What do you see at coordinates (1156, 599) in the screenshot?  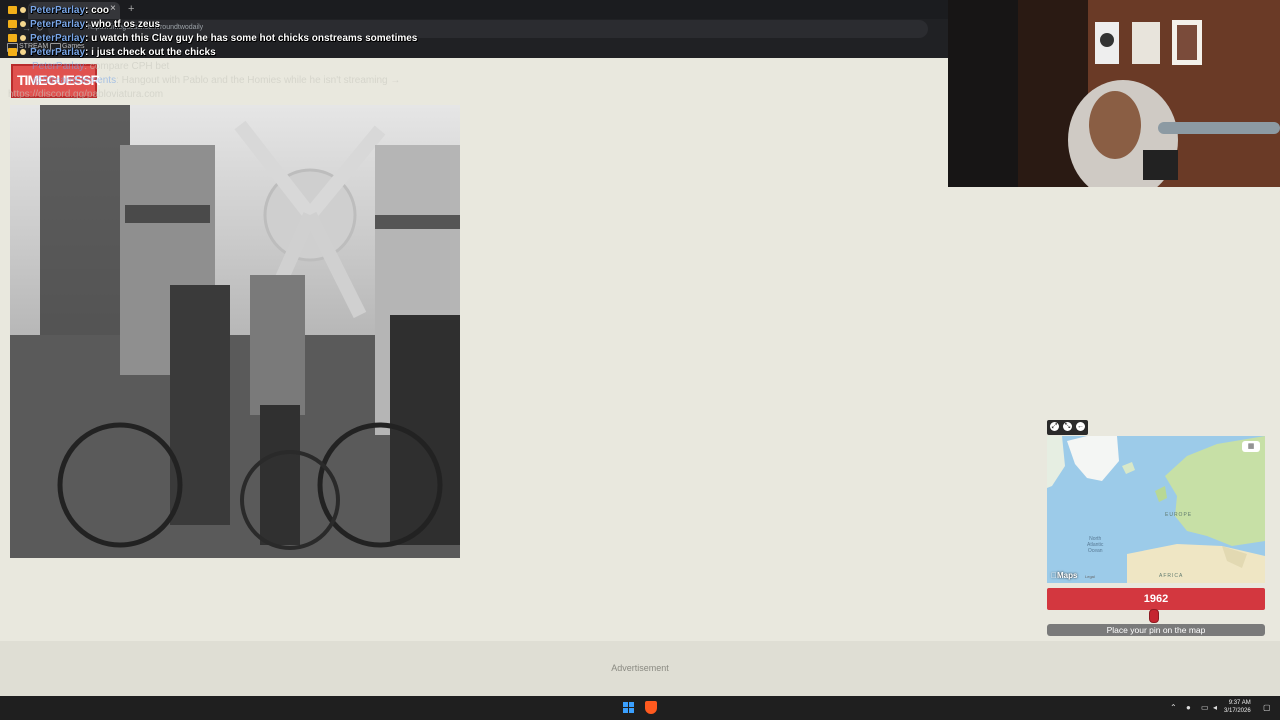 I see `year-display: 1962` at bounding box center [1156, 599].